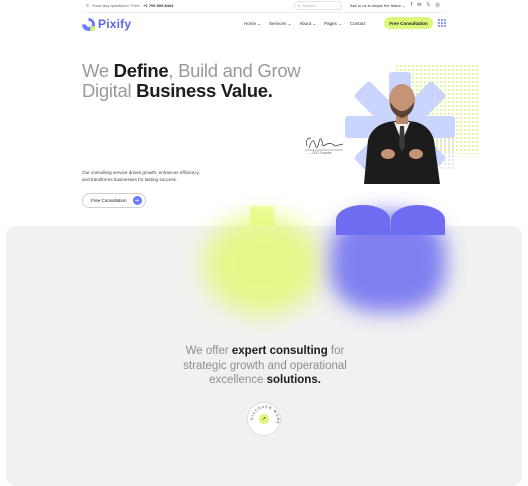 This screenshot has height=486, width=528. Describe the element at coordinates (264, 12) in the screenshot. I see `divider` at that location.